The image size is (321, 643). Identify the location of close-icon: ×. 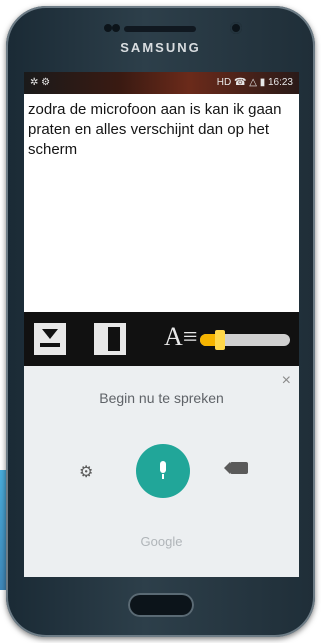
(286, 381).